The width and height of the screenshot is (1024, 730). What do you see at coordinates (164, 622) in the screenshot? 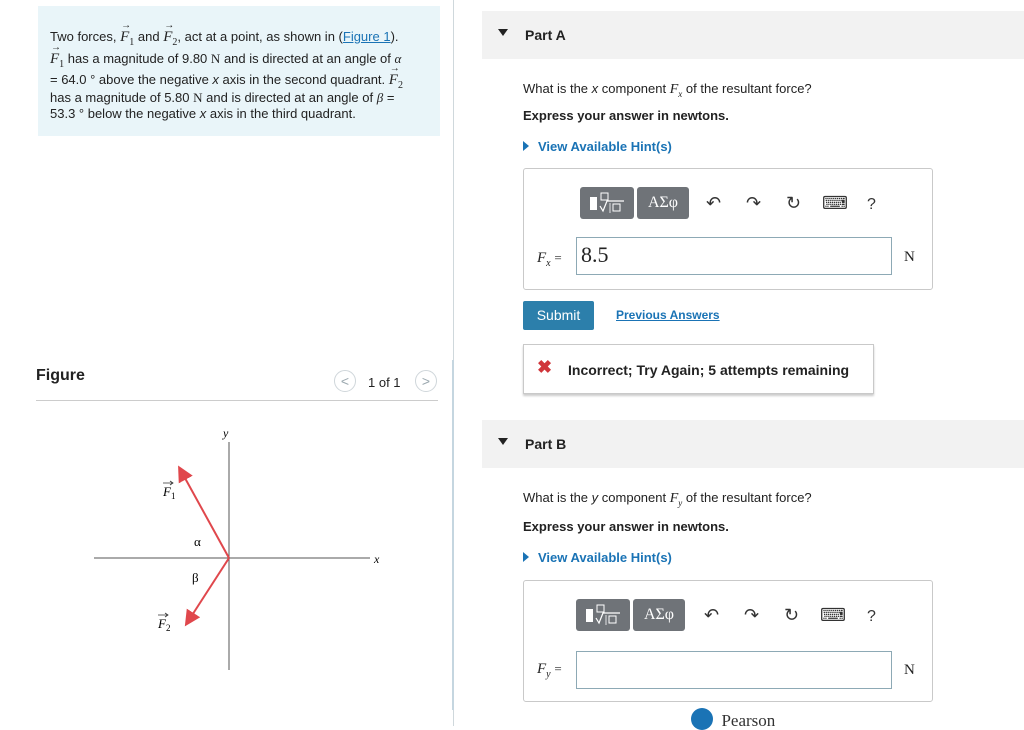
I see `f2-label: F 2` at bounding box center [164, 622].